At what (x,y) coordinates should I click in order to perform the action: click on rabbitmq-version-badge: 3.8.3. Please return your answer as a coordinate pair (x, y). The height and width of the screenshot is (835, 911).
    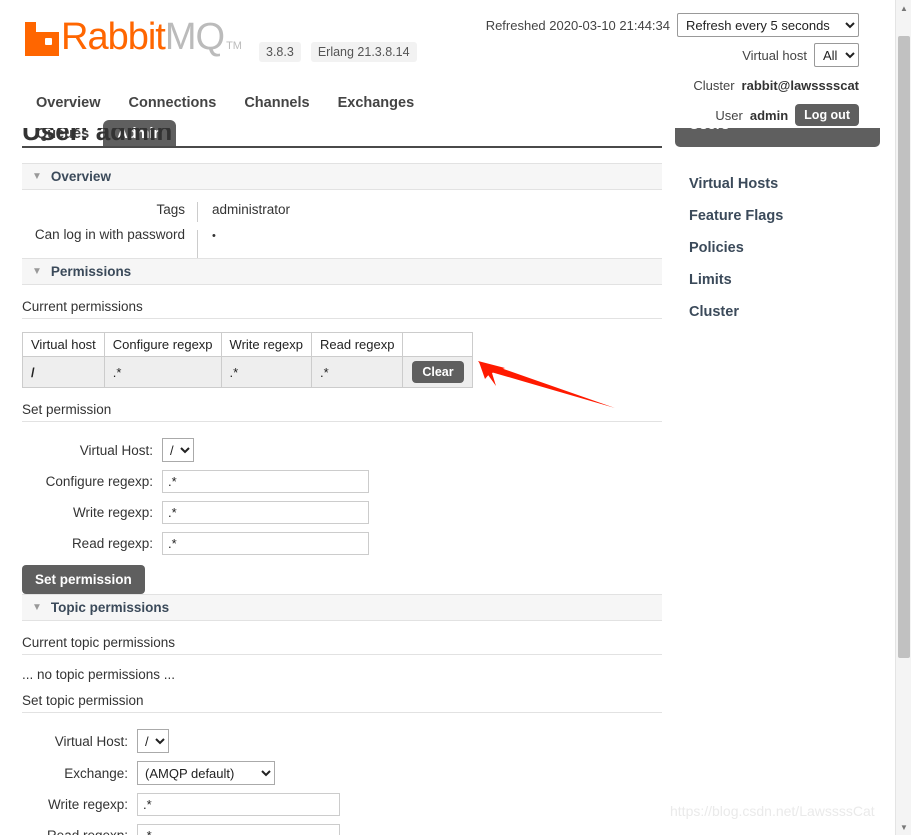
    Looking at the image, I should click on (280, 52).